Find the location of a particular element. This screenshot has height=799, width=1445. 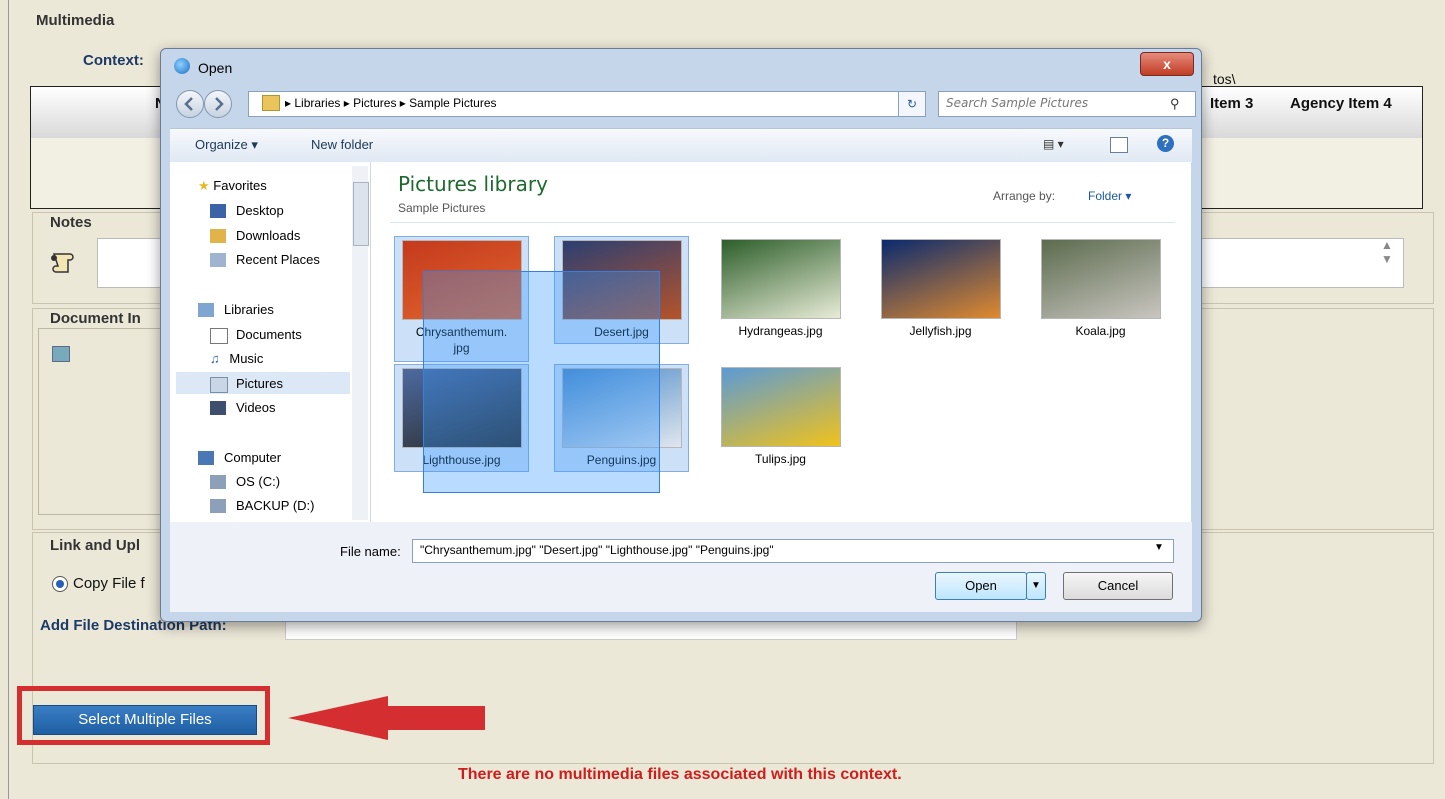

grid-header-item-3: Item 3 is located at coordinates (1231, 103).